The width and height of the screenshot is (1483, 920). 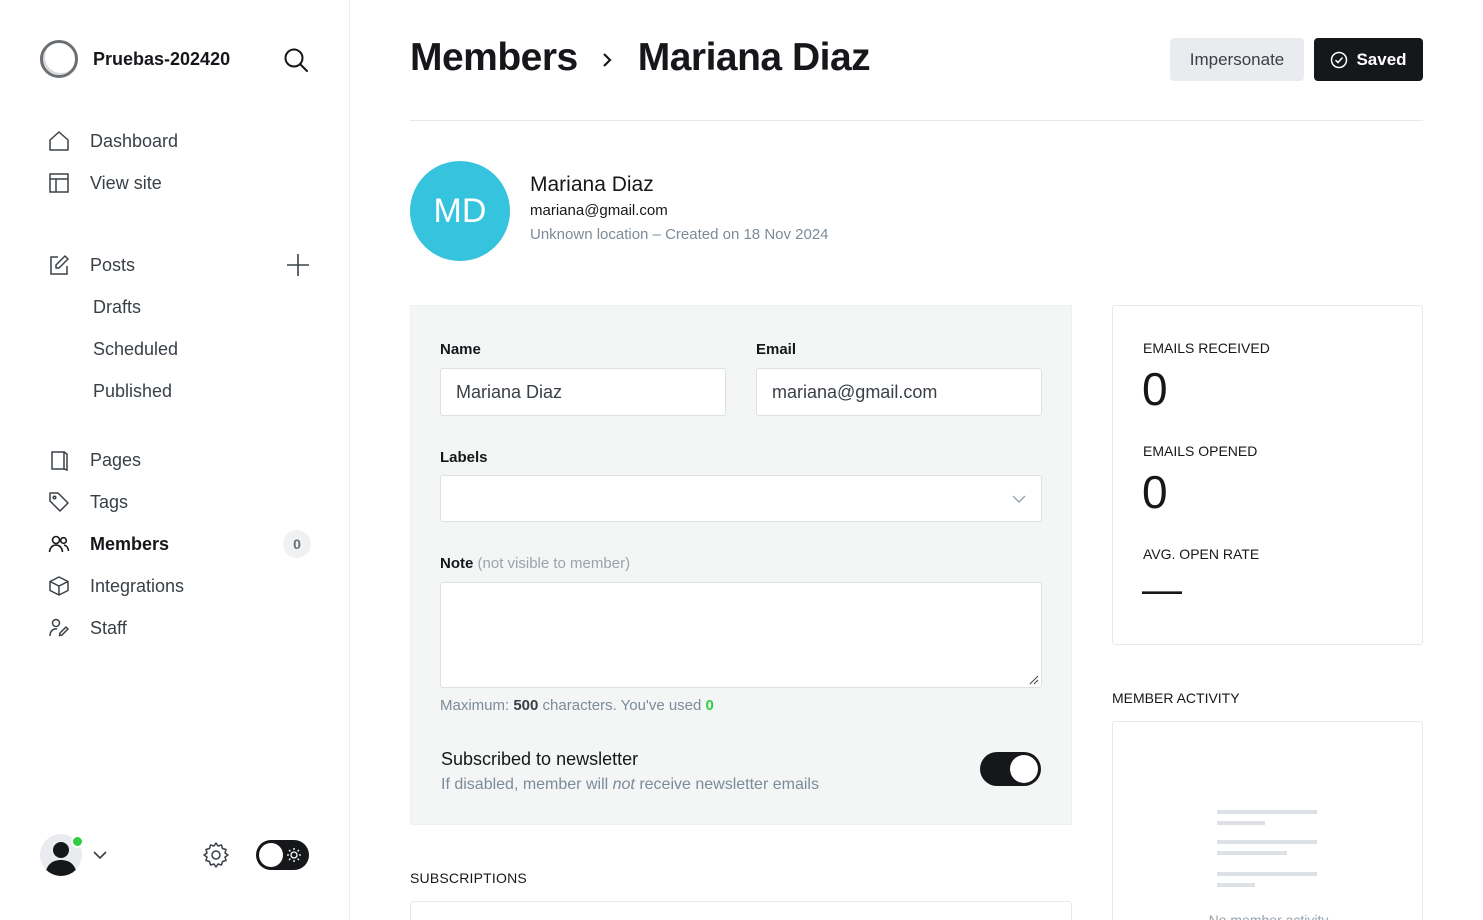 I want to click on member-activity-panel: No member activity, so click(x=1267, y=820).